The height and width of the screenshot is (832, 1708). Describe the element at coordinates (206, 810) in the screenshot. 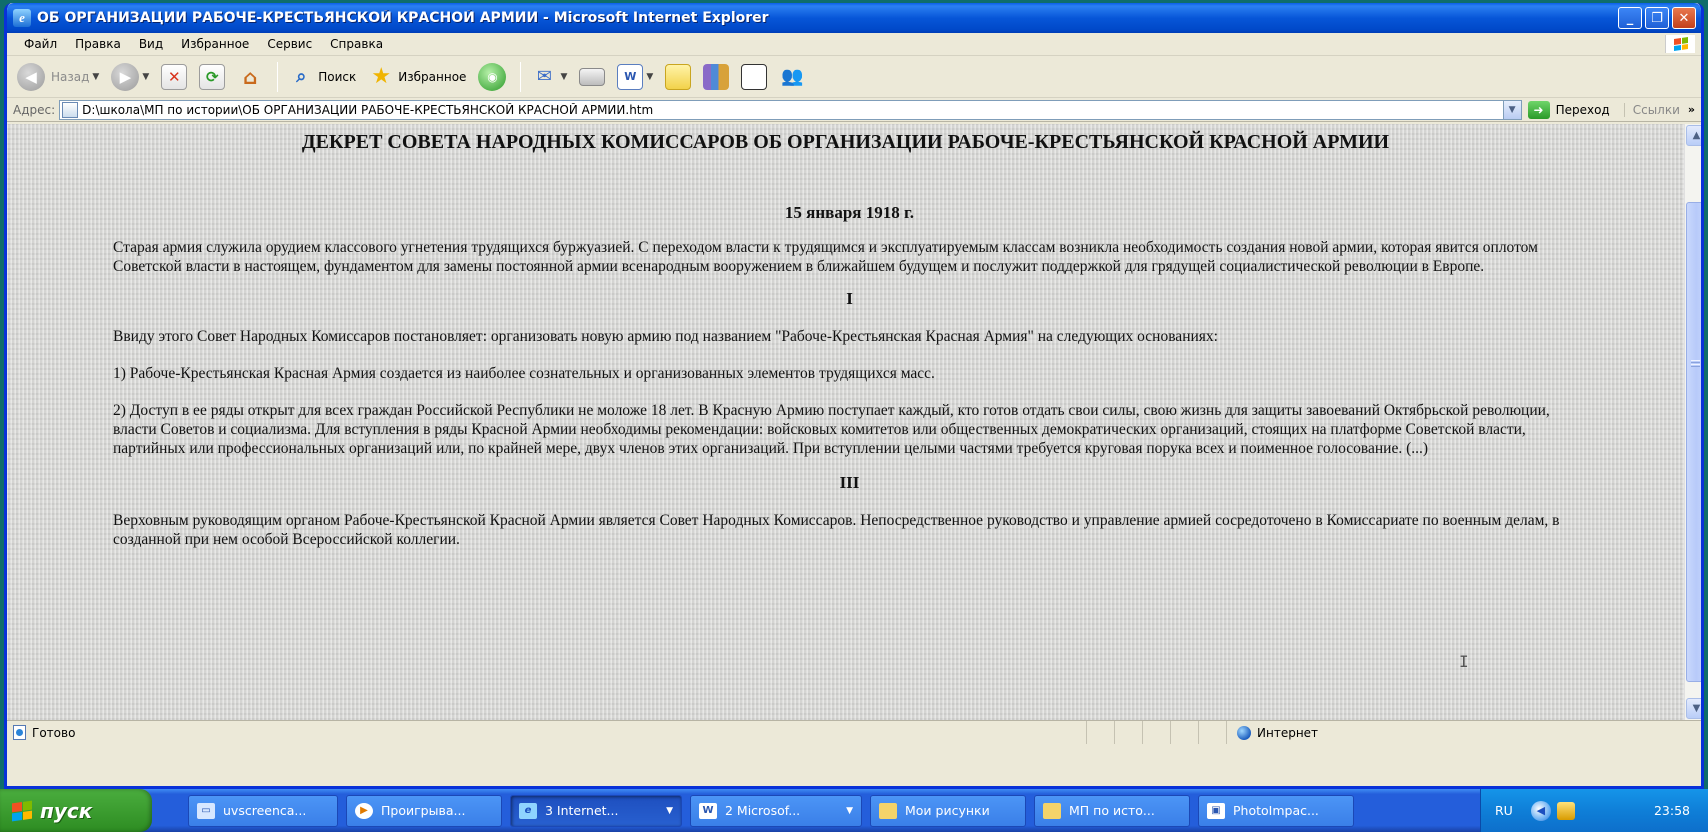

I see `uvscreencamera-icon: ▭` at that location.